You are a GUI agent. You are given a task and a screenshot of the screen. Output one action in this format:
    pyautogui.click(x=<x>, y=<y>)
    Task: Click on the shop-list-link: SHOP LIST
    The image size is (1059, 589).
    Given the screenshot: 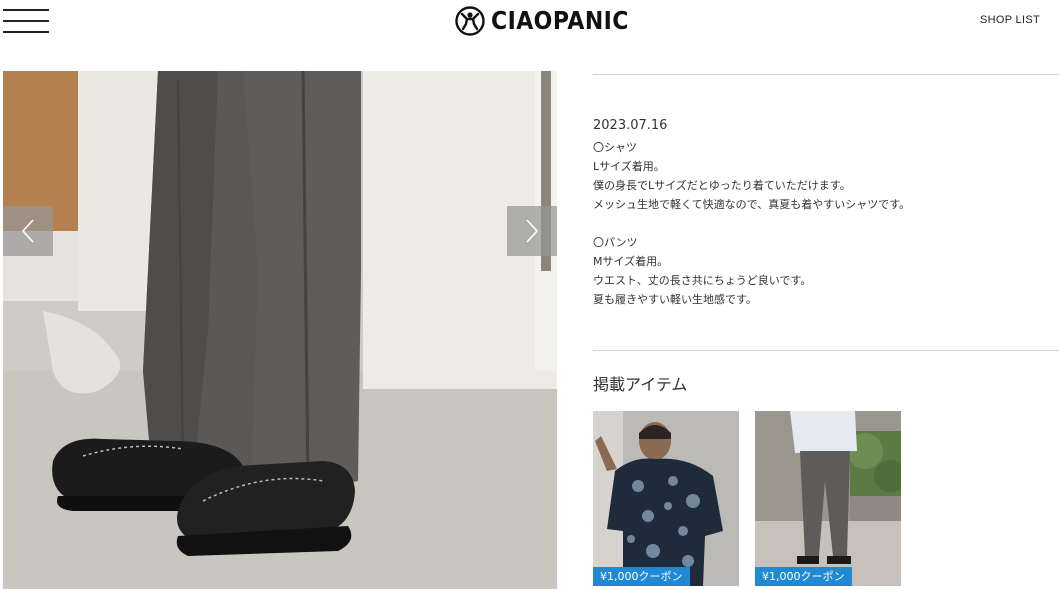 What is the action you would take?
    pyautogui.click(x=1010, y=20)
    